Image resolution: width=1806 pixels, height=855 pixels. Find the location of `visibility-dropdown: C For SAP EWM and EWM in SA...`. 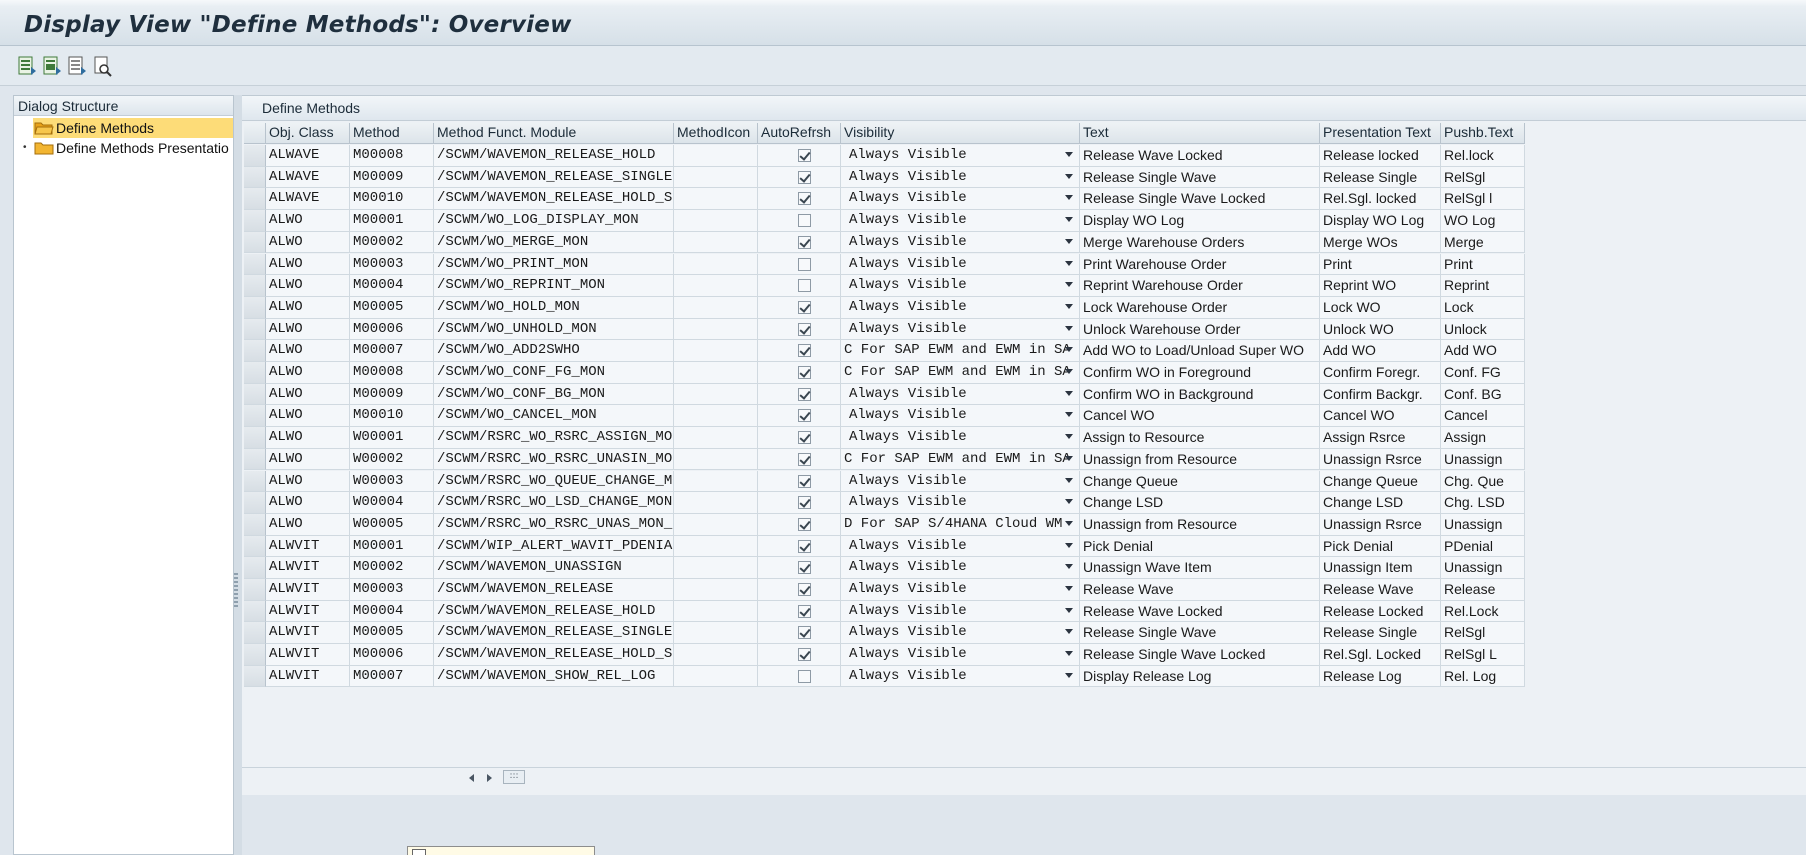

visibility-dropdown: C For SAP EWM and EWM in SA... is located at coordinates (960, 351).